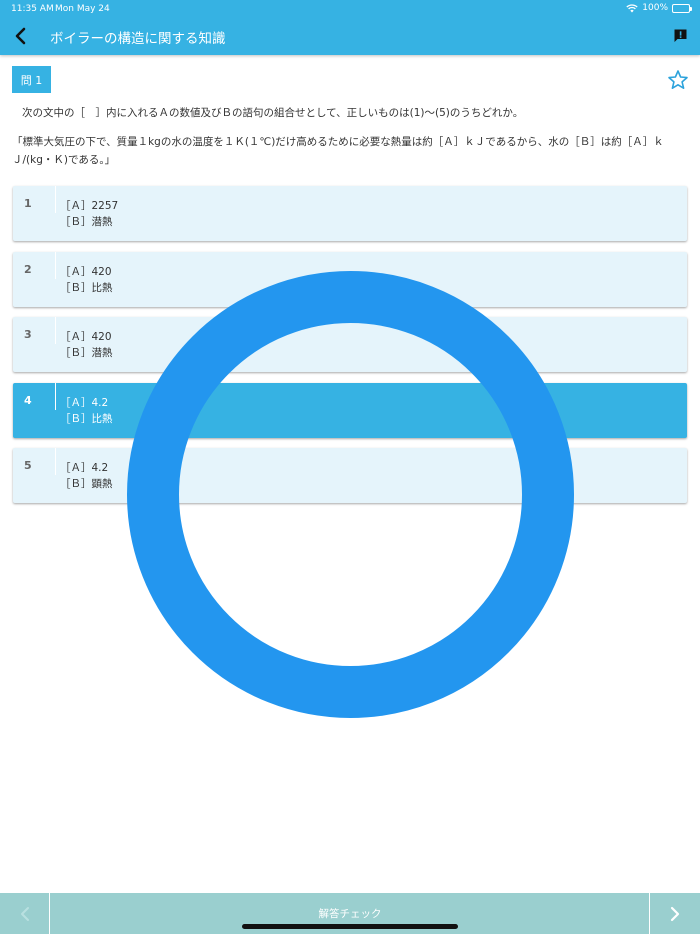 The height and width of the screenshot is (934, 700). I want to click on choice-1: 1 ［Ａ］2257 ［Ｂ］潜熱, so click(350, 213).